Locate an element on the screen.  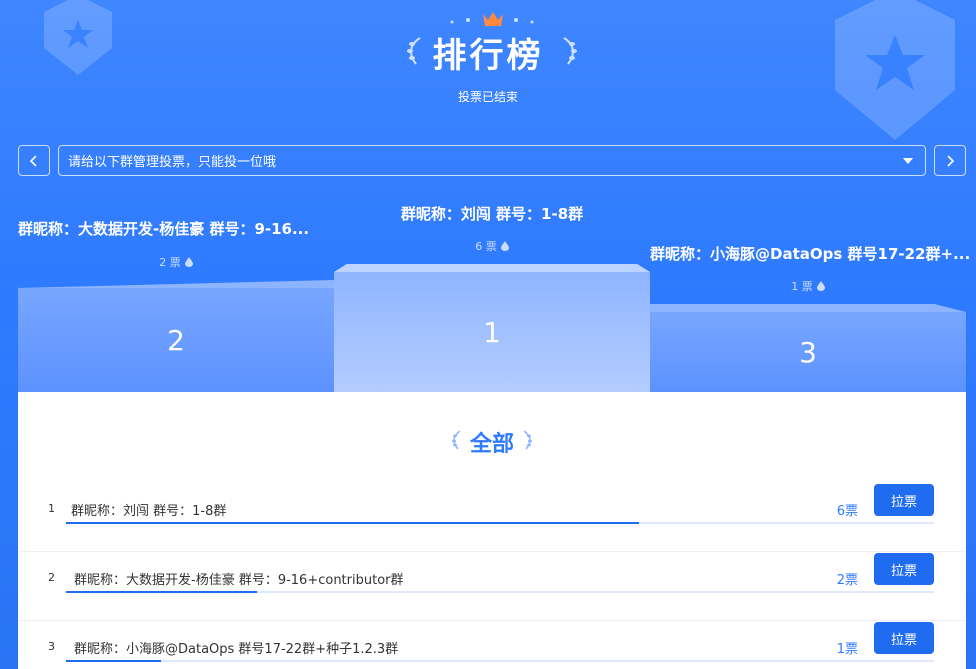
page-title: 排行榜 is located at coordinates (488, 56).